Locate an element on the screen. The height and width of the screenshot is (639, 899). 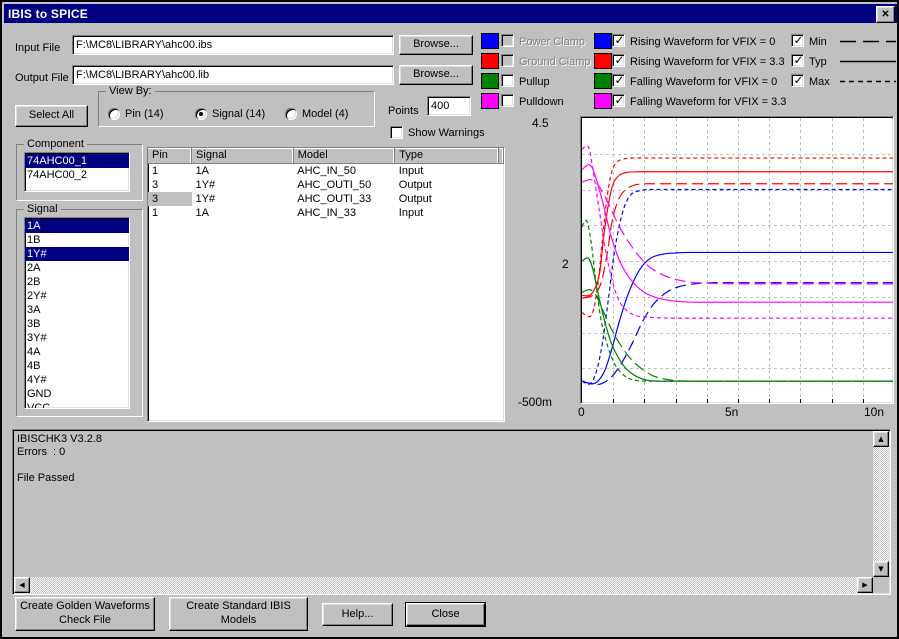
create-standard-ibis-models-button: Create Standard IBIS Models is located at coordinates (238, 614).